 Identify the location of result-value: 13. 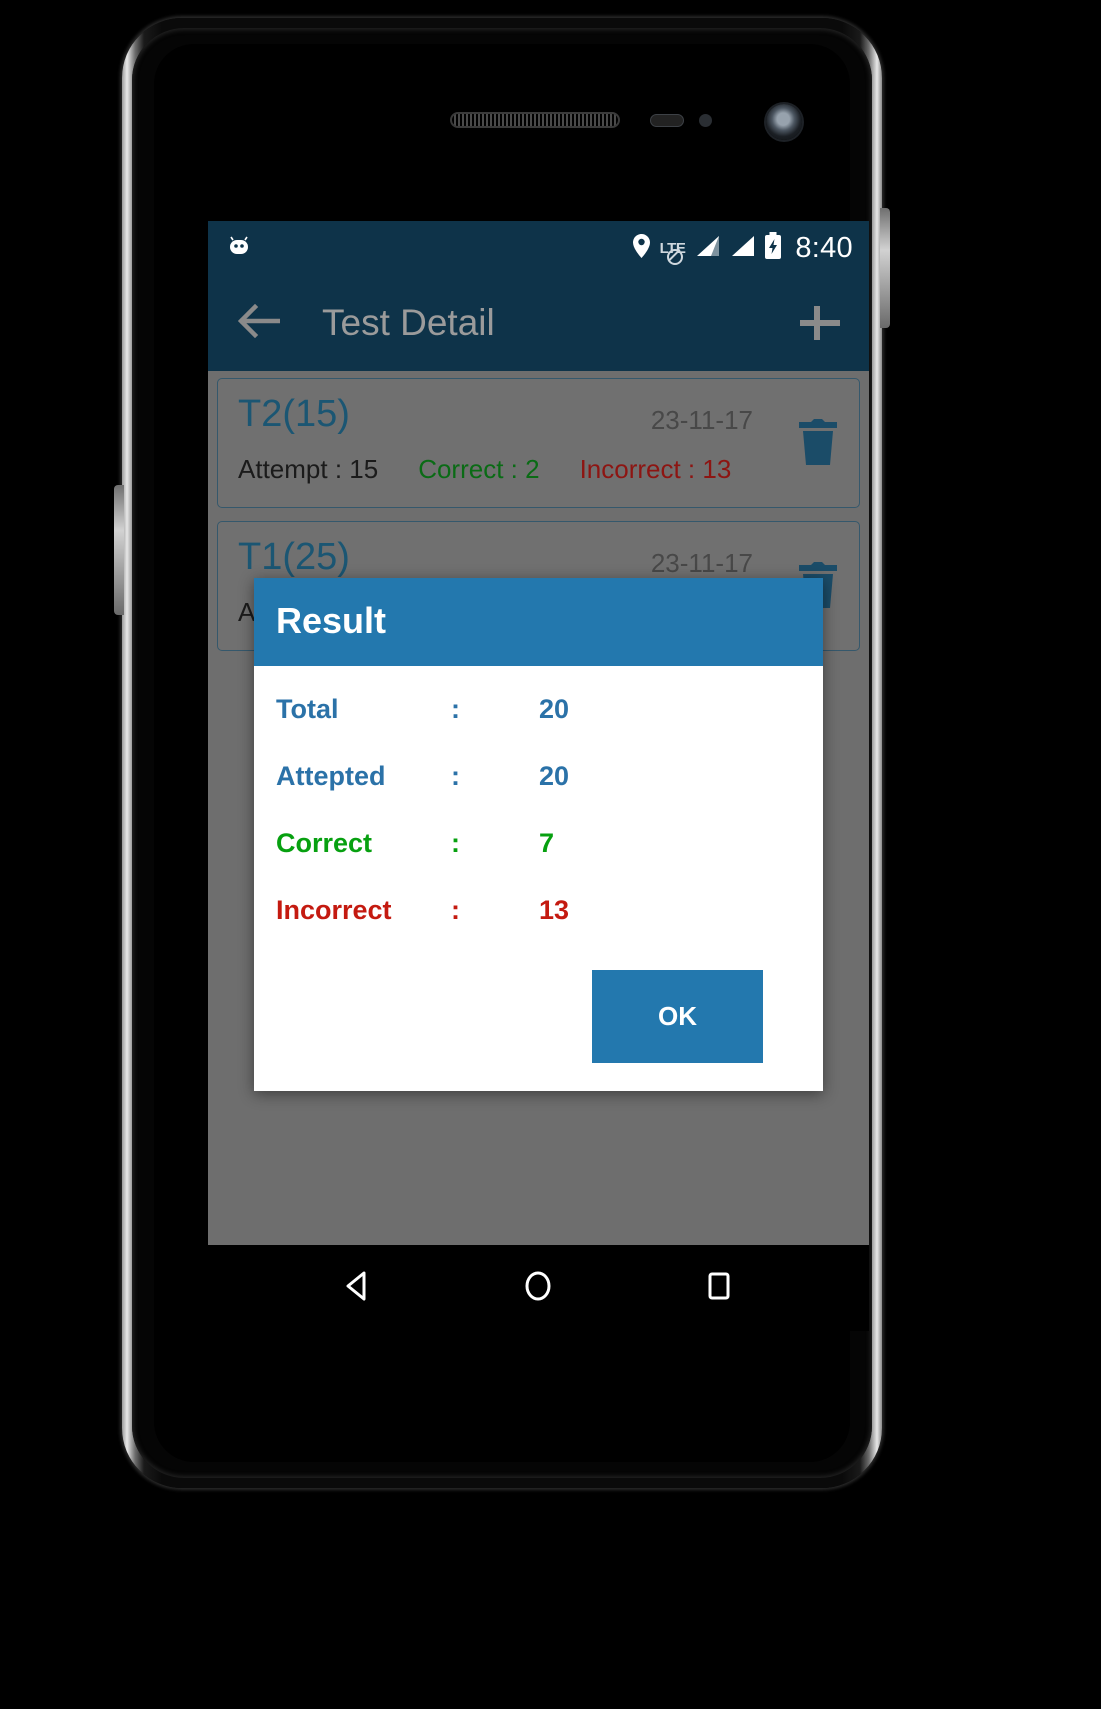
(554, 910).